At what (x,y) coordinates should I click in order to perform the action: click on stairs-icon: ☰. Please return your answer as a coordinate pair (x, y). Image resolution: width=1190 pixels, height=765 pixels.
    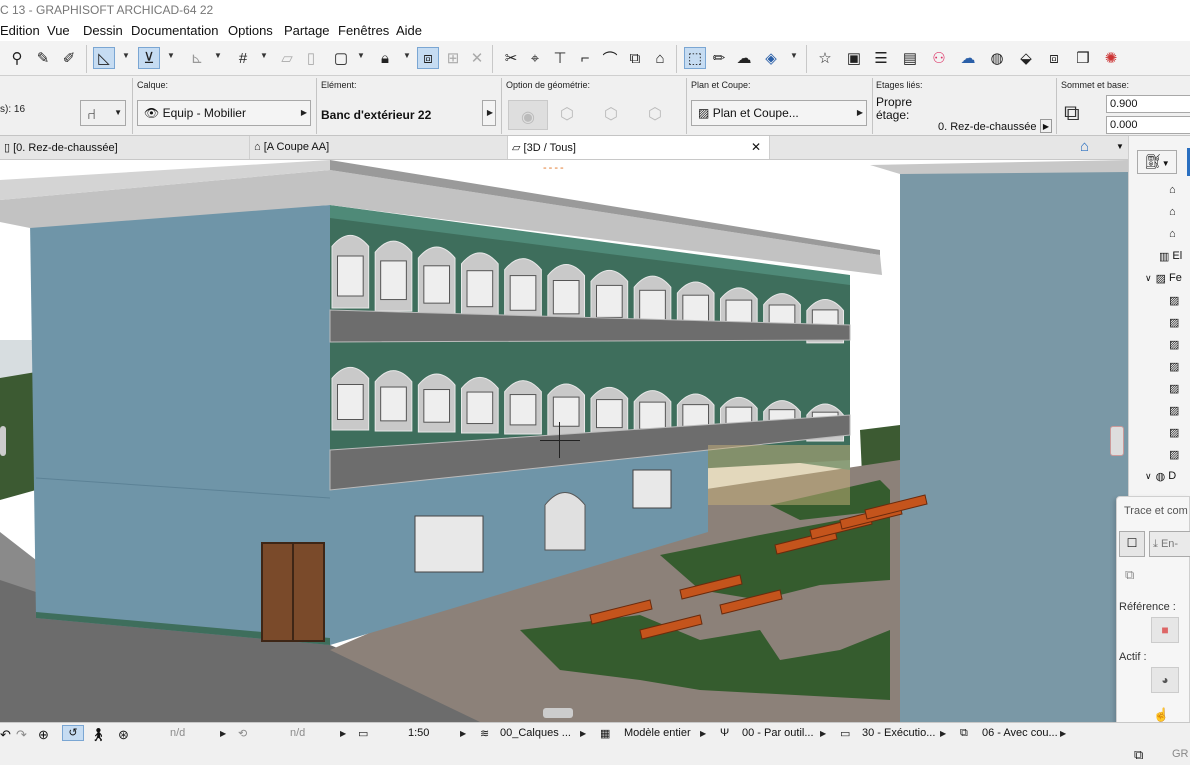
    Looking at the image, I should click on (881, 58).